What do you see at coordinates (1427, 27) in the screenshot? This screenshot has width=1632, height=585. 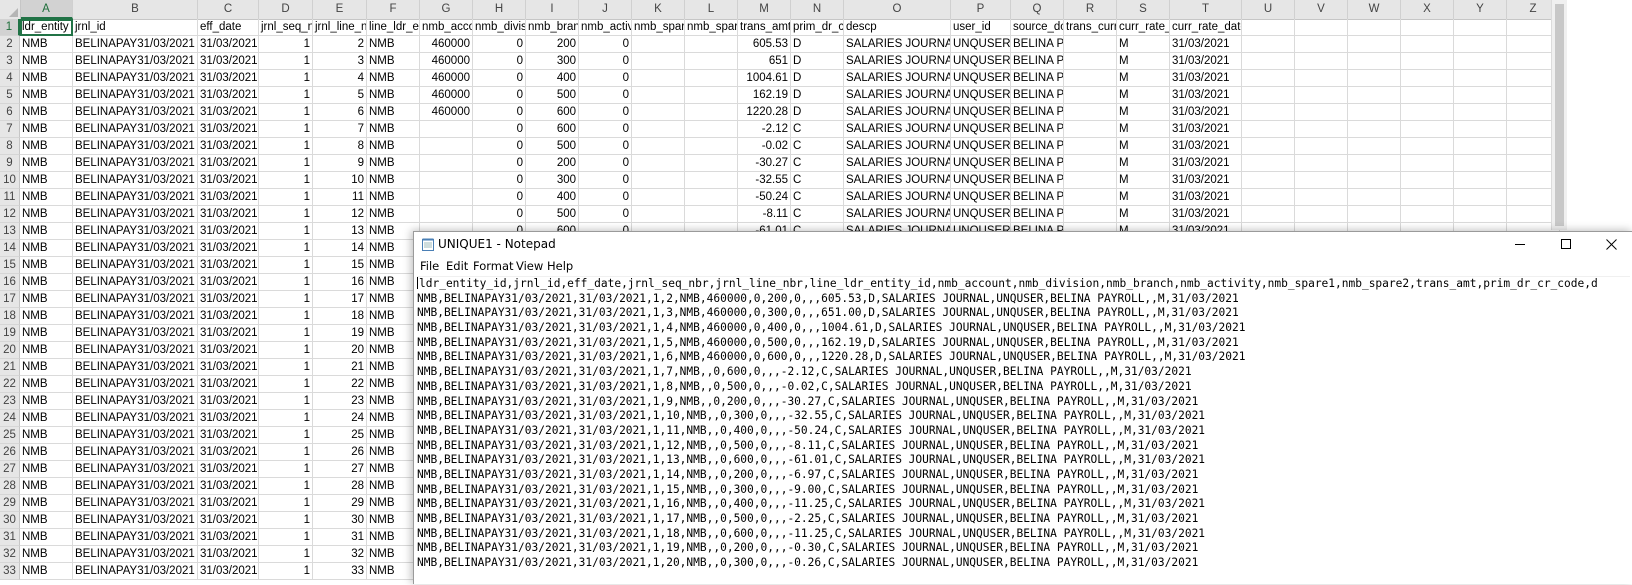 I see `header-cell` at bounding box center [1427, 27].